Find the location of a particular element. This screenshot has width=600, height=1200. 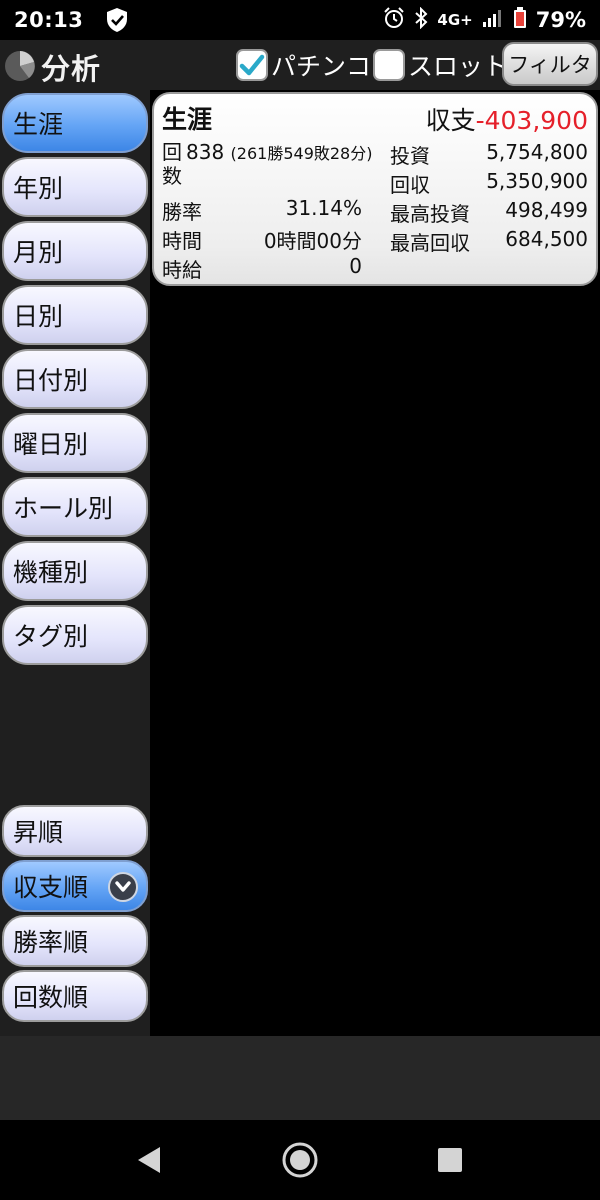

sidebar-item-lifetime: 生涯 is located at coordinates (75, 123).